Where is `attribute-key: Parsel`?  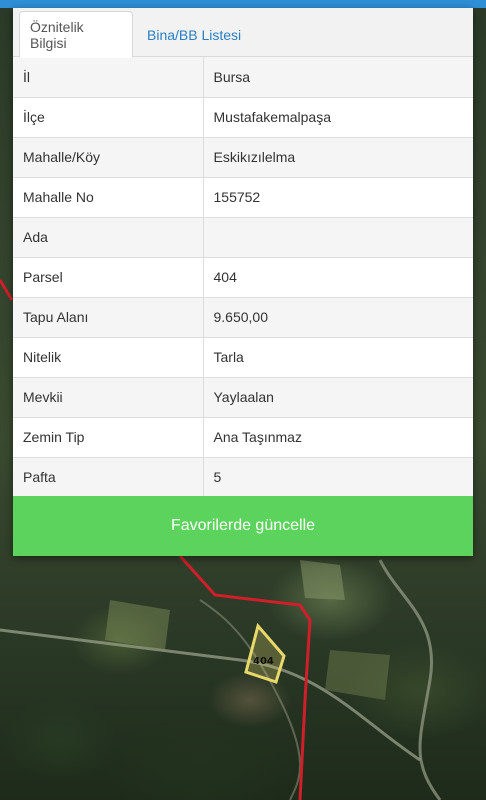
attribute-key: Parsel is located at coordinates (108, 276).